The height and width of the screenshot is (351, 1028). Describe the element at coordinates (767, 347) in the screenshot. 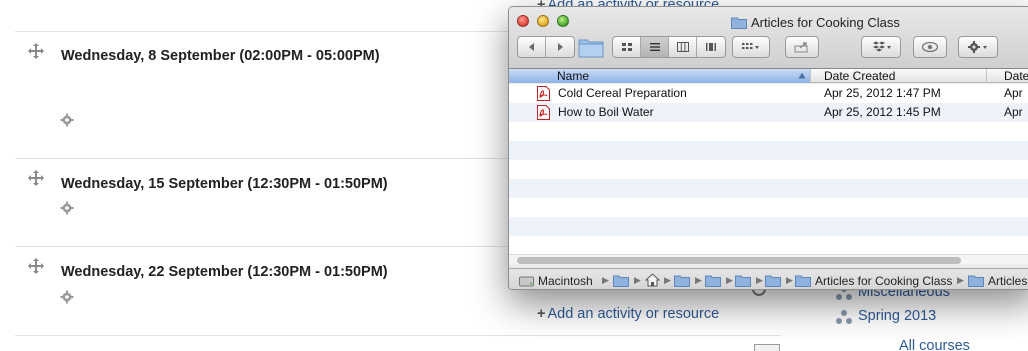

I see `small-grid-icon` at that location.